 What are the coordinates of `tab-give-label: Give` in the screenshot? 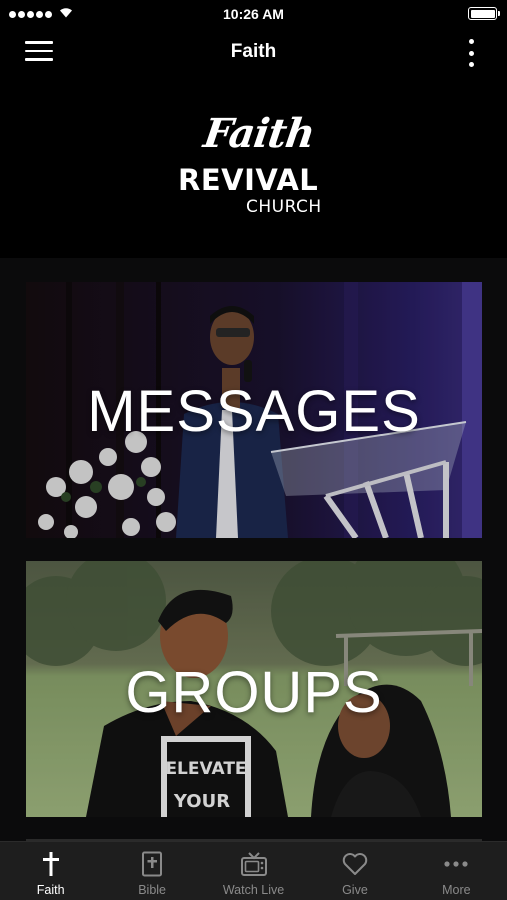 It's located at (355, 890).